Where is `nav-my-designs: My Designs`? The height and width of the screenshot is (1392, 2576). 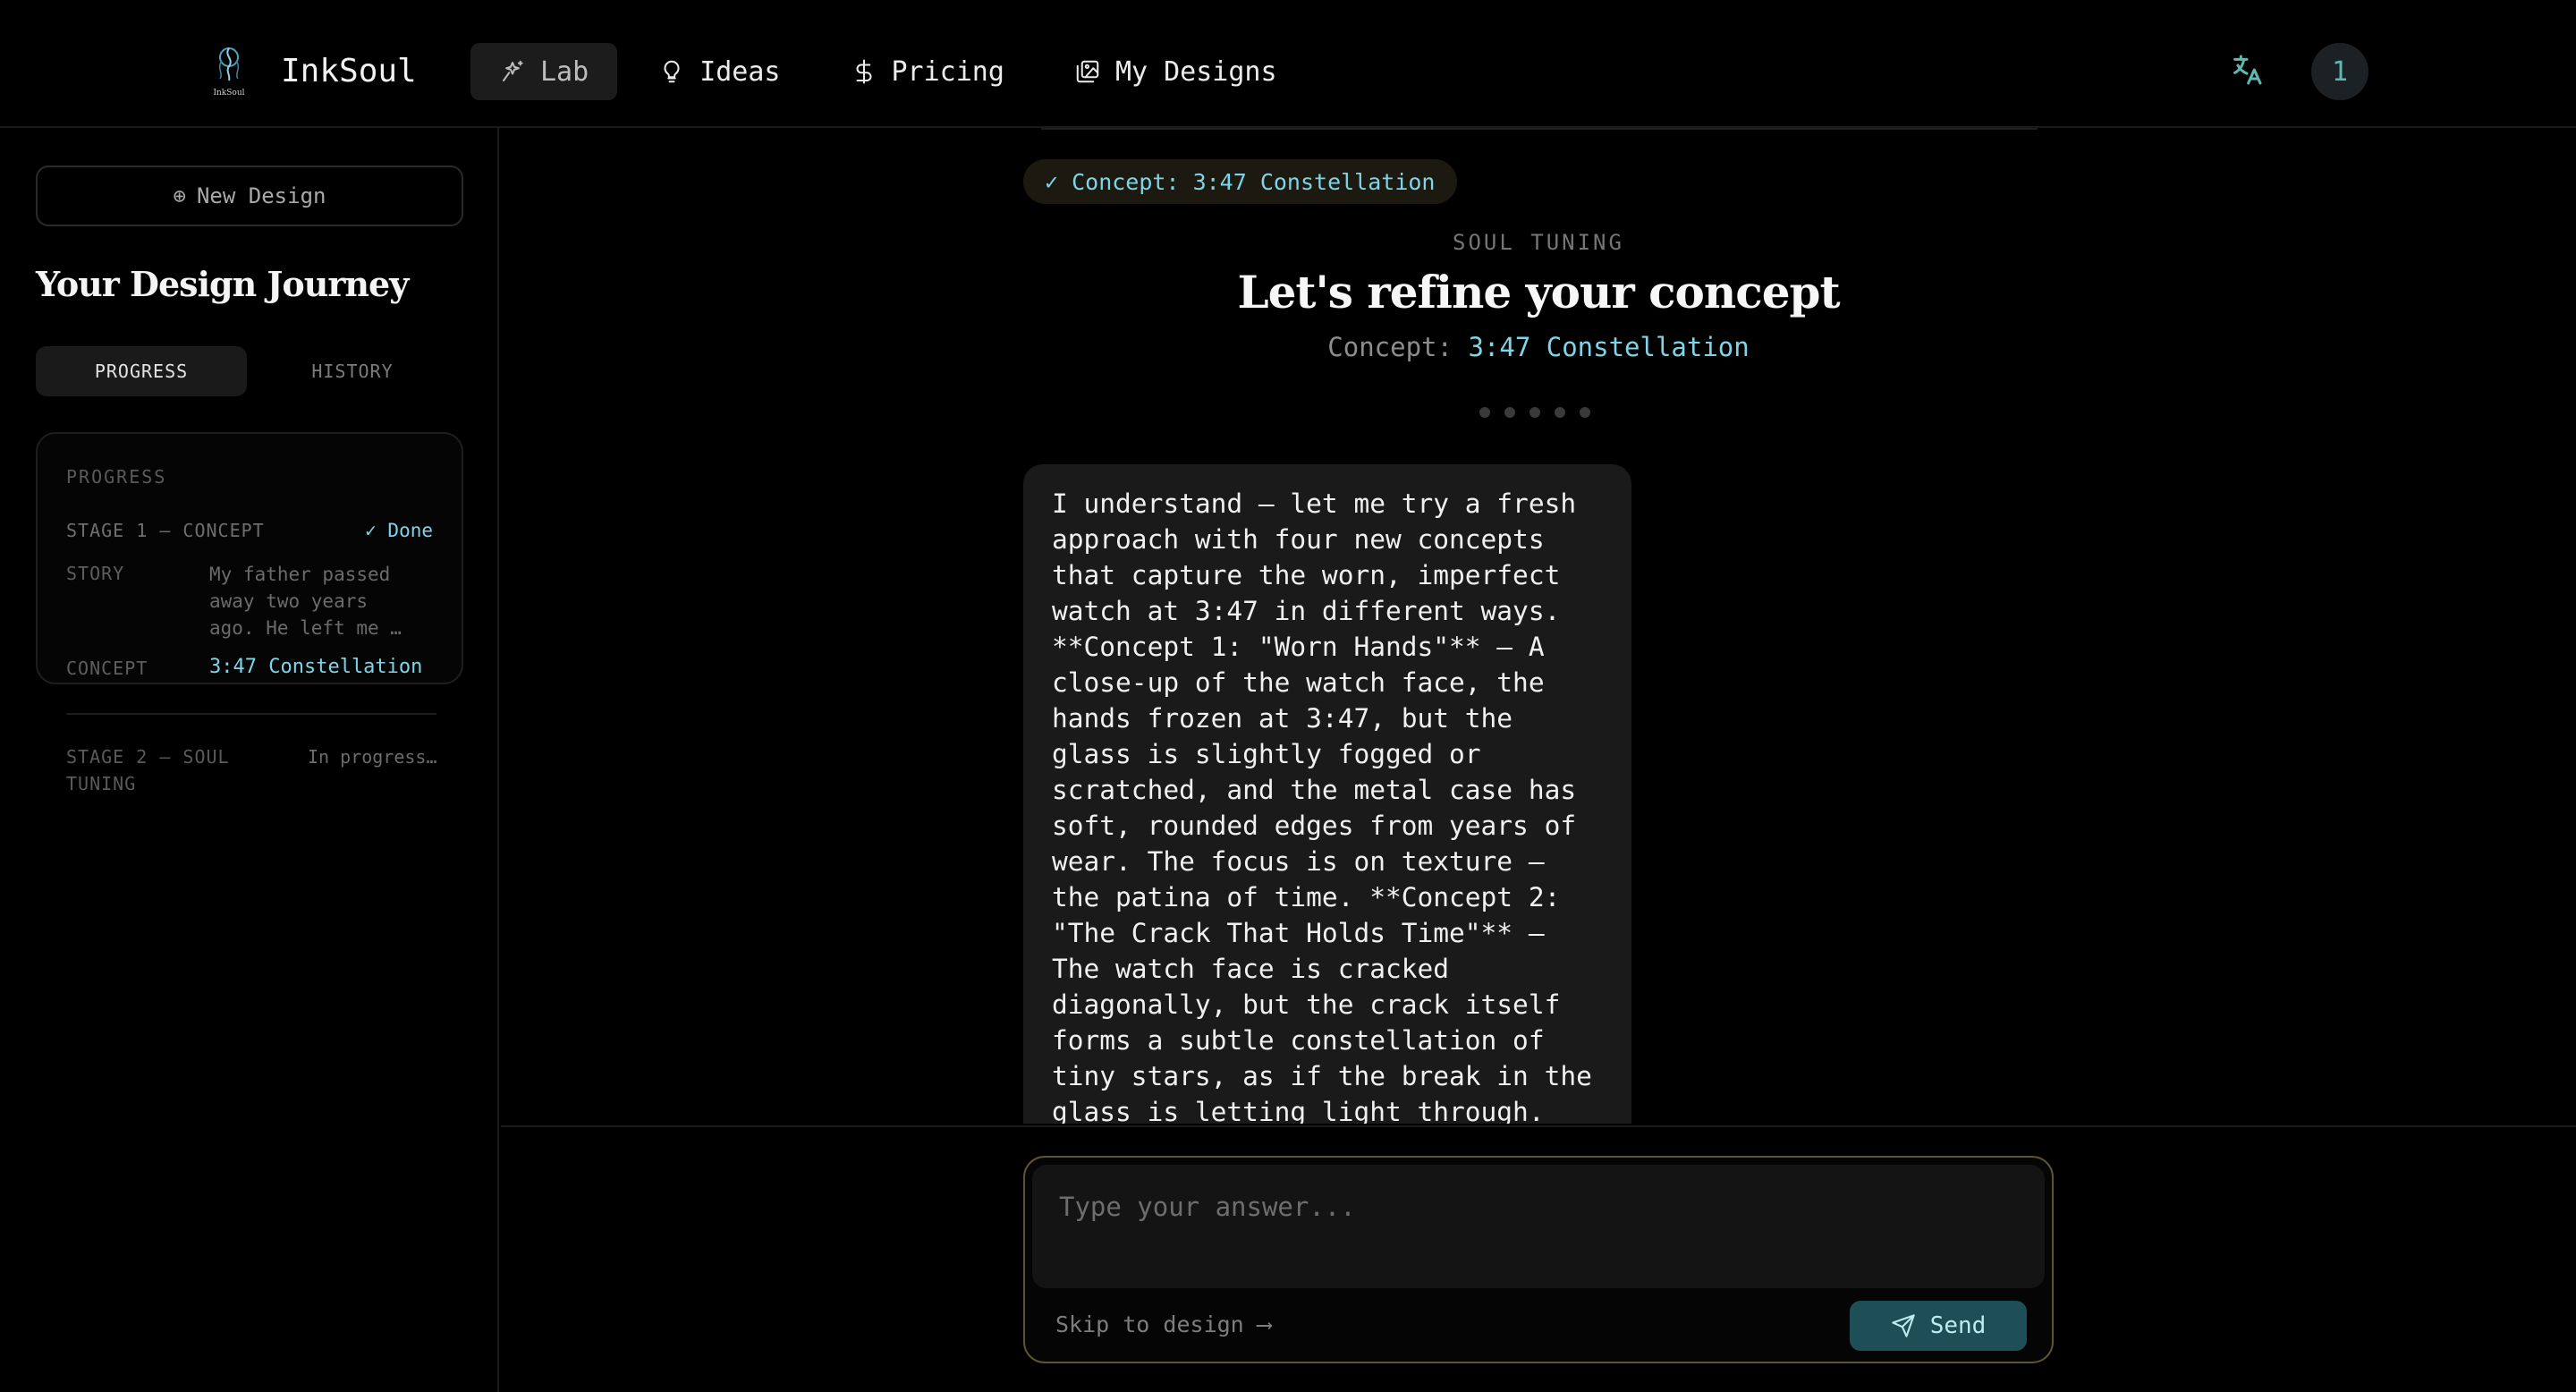 nav-my-designs: My Designs is located at coordinates (1176, 71).